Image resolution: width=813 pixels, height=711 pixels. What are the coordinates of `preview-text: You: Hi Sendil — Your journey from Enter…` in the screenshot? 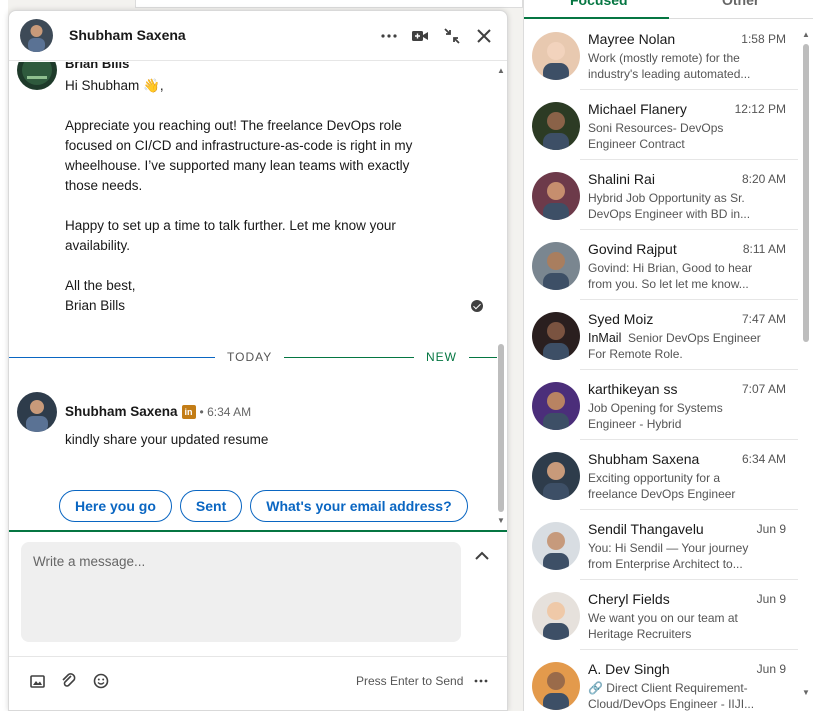 It's located at (668, 556).